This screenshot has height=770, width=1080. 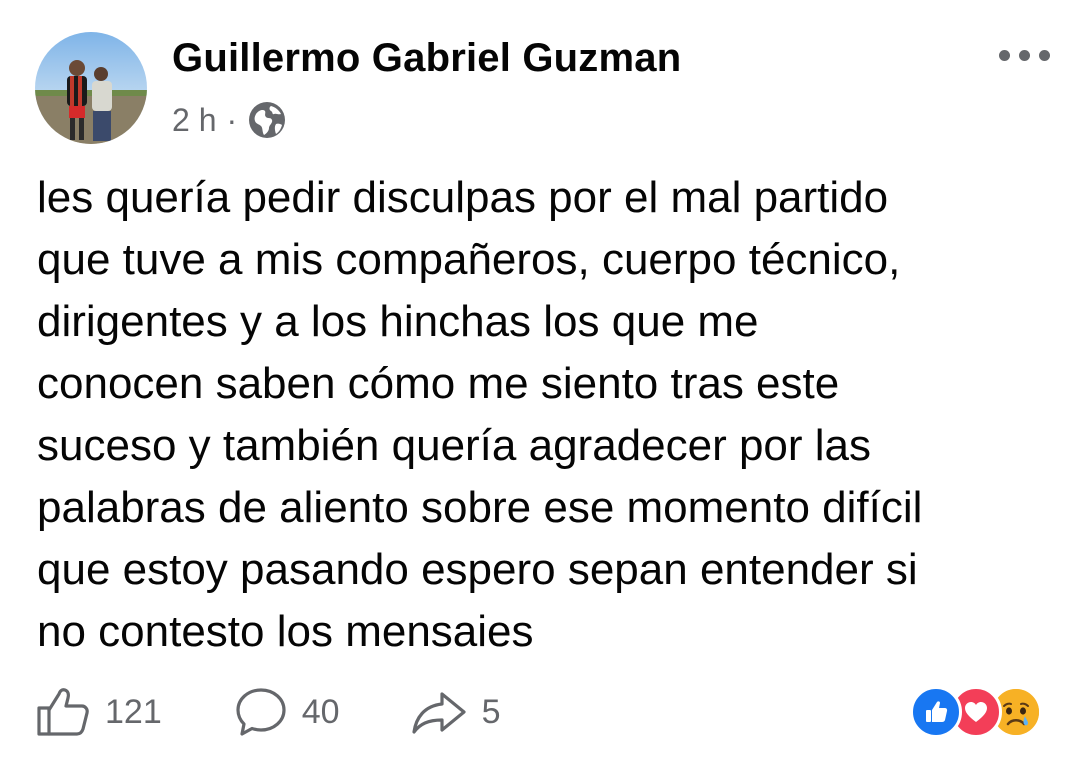 I want to click on like-reaction-icon, so click(x=936, y=712).